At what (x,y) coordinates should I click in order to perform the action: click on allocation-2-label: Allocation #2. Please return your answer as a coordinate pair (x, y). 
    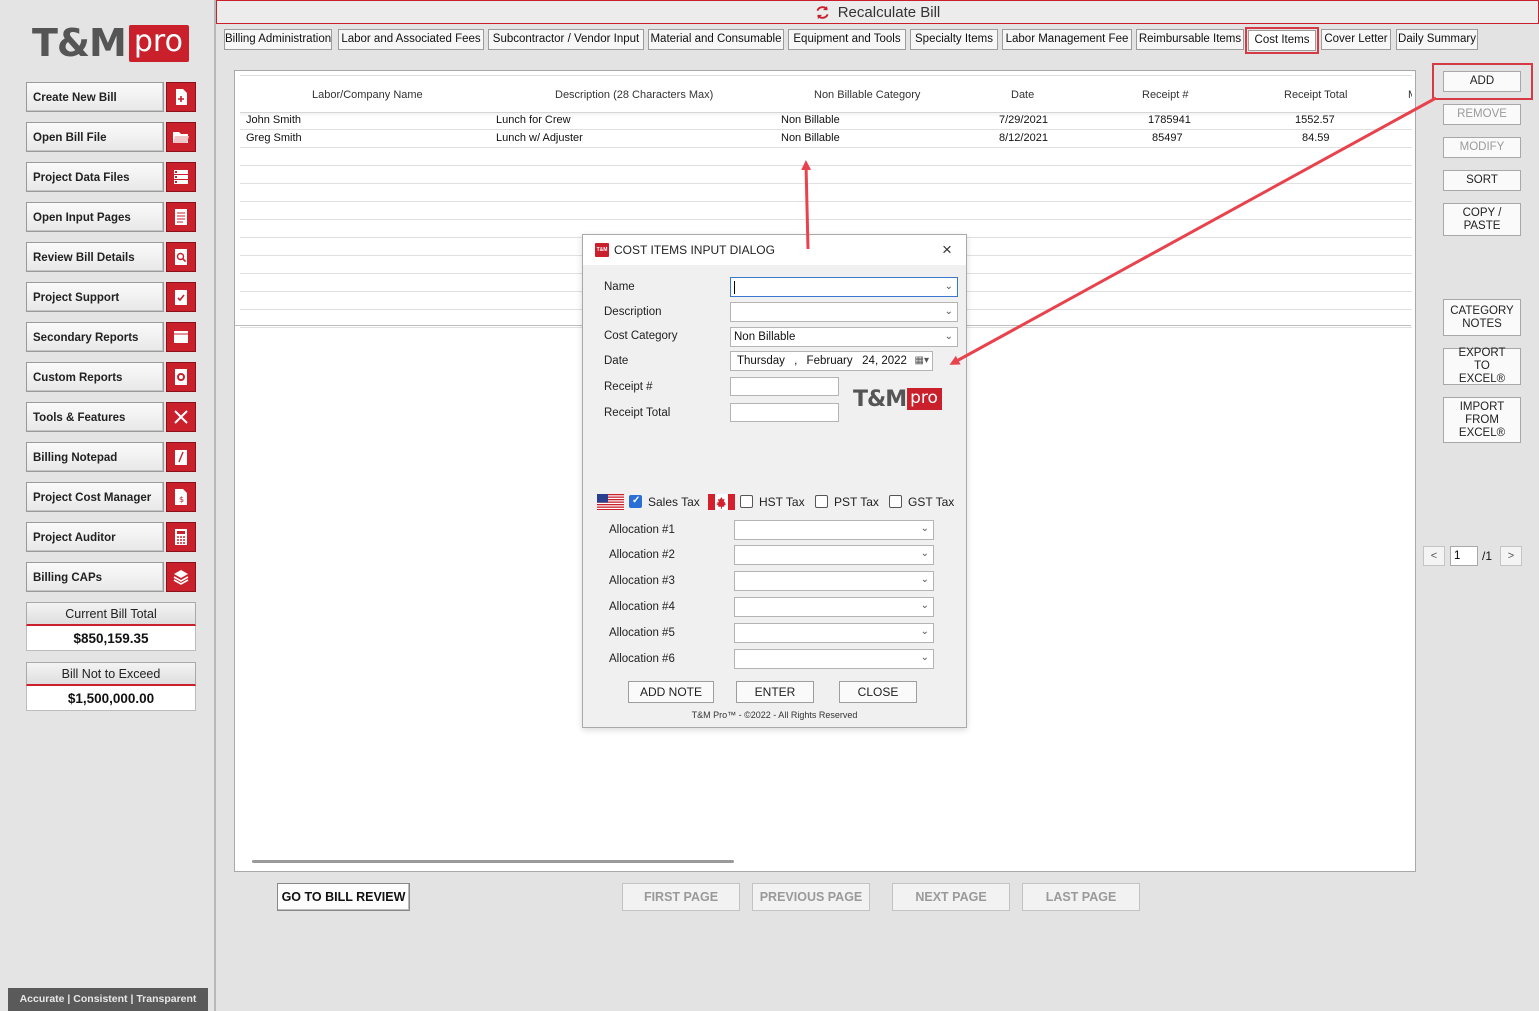
    Looking at the image, I should click on (642, 555).